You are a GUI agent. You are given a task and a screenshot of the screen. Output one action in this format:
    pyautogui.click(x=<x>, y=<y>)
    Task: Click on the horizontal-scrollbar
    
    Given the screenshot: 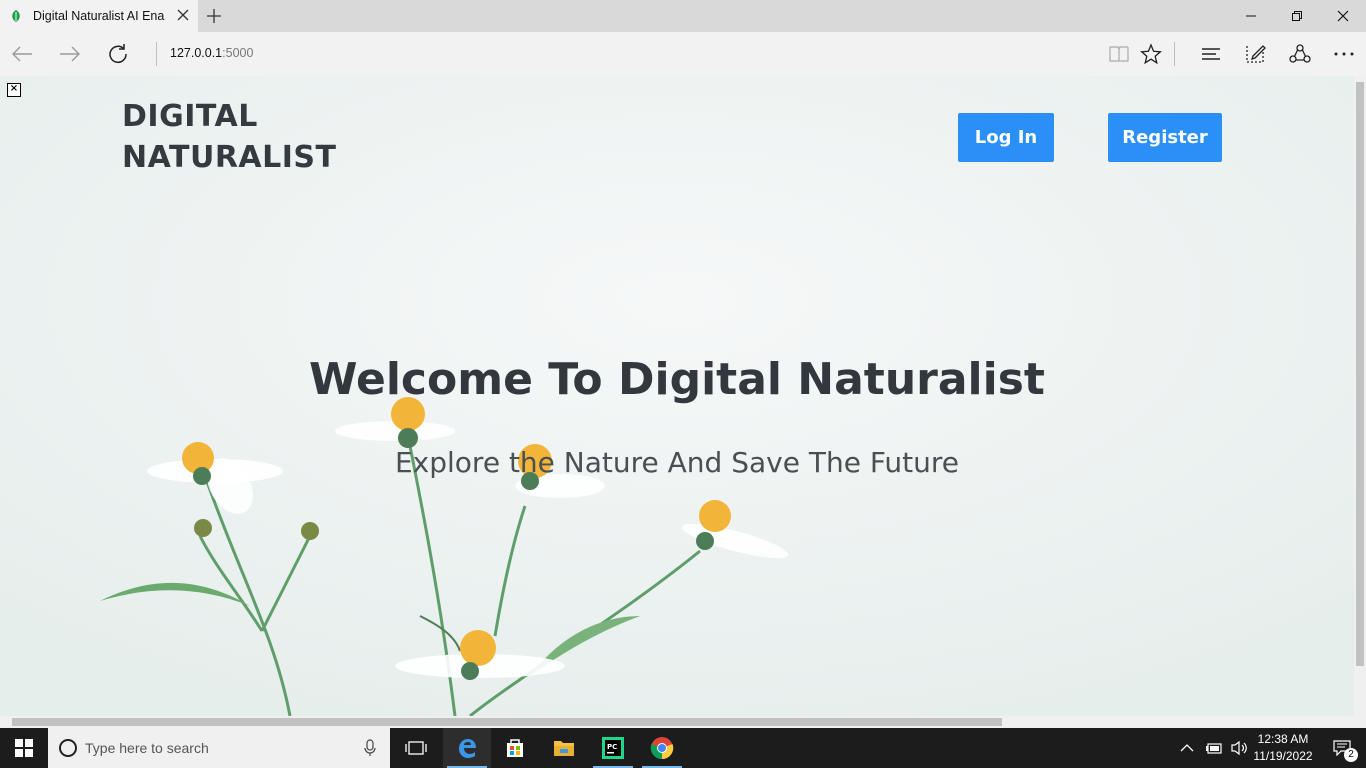 What is the action you would take?
    pyautogui.click(x=683, y=722)
    